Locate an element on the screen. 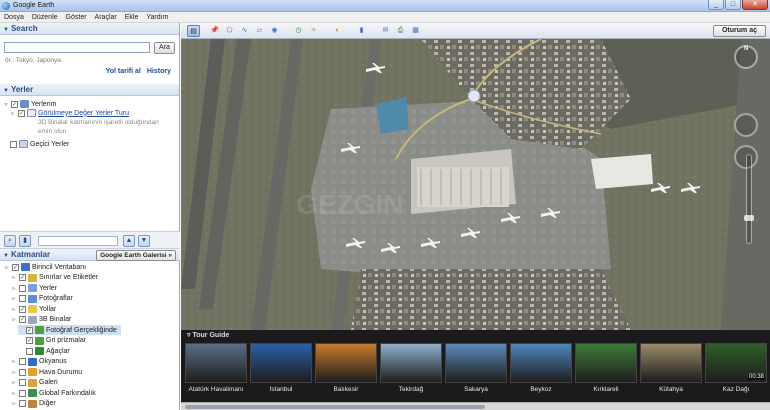 The height and width of the screenshot is (410, 770). polygon-icon: ⬠ is located at coordinates (229, 31).